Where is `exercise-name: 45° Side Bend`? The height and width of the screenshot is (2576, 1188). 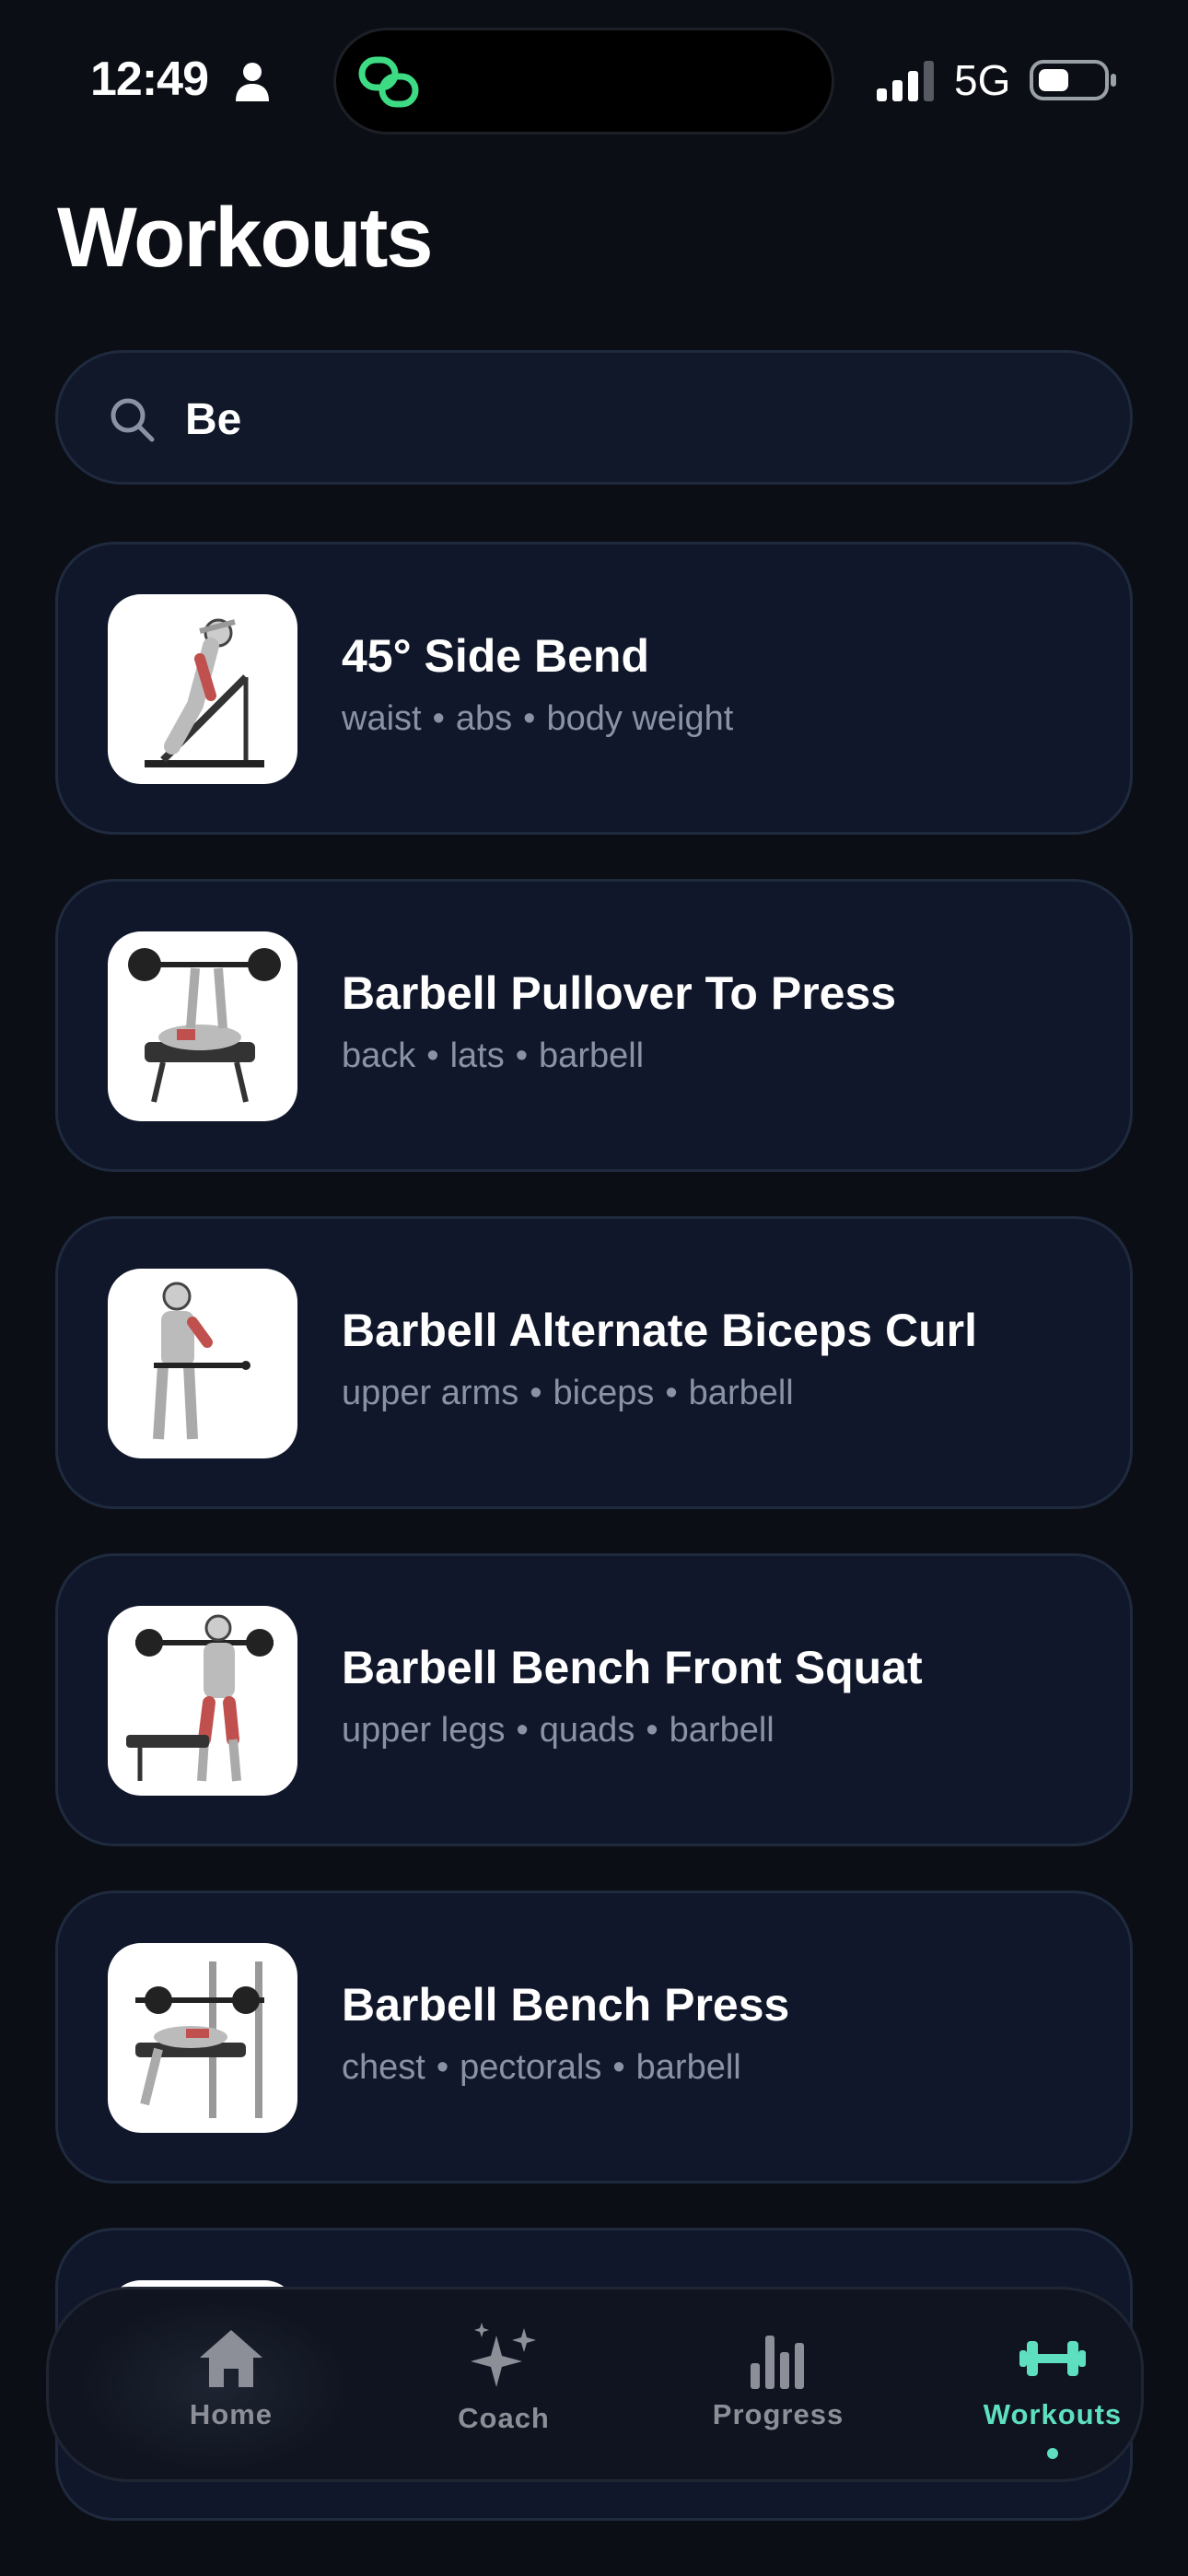
exercise-name: 45° Side Bend is located at coordinates (496, 656).